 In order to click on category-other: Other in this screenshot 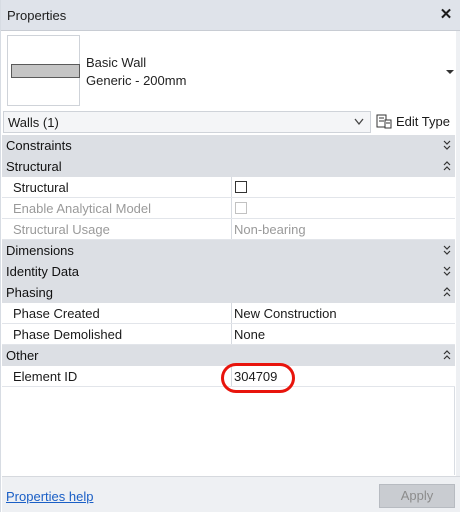, I will do `click(228, 355)`.